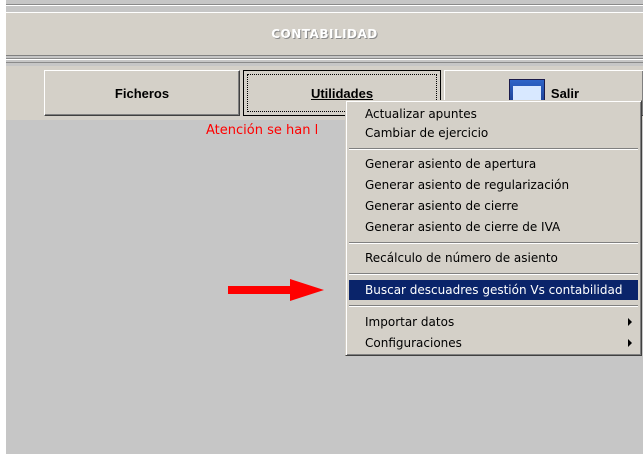  I want to click on window-title: CONTABILIDAD, so click(324, 34).